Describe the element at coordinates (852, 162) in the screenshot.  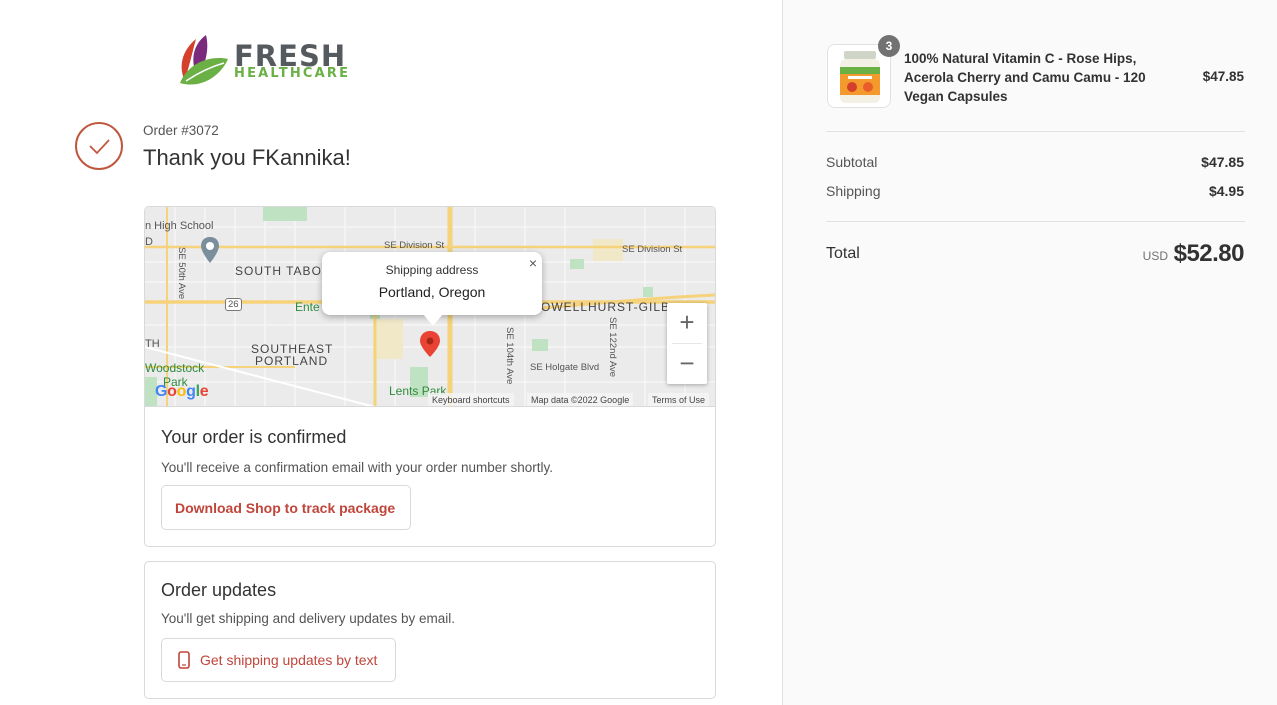
I see `subtotal-label: Subtotal` at that location.